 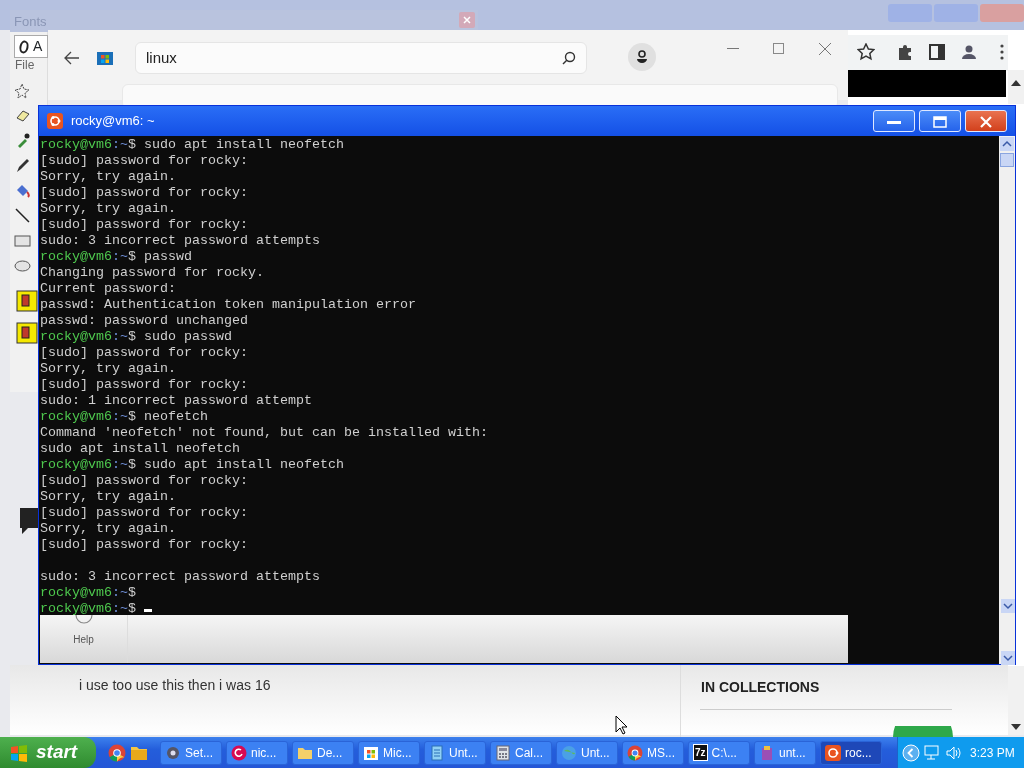 What do you see at coordinates (969, 52) in the screenshot?
I see `profile-icon` at bounding box center [969, 52].